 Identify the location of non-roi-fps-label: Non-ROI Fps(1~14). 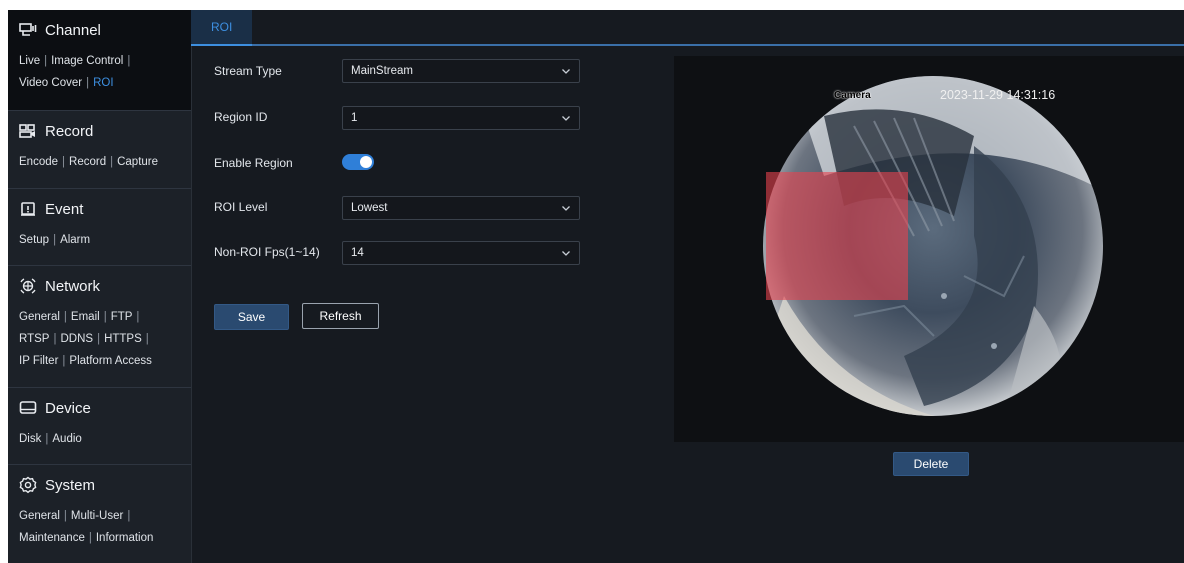
(267, 252).